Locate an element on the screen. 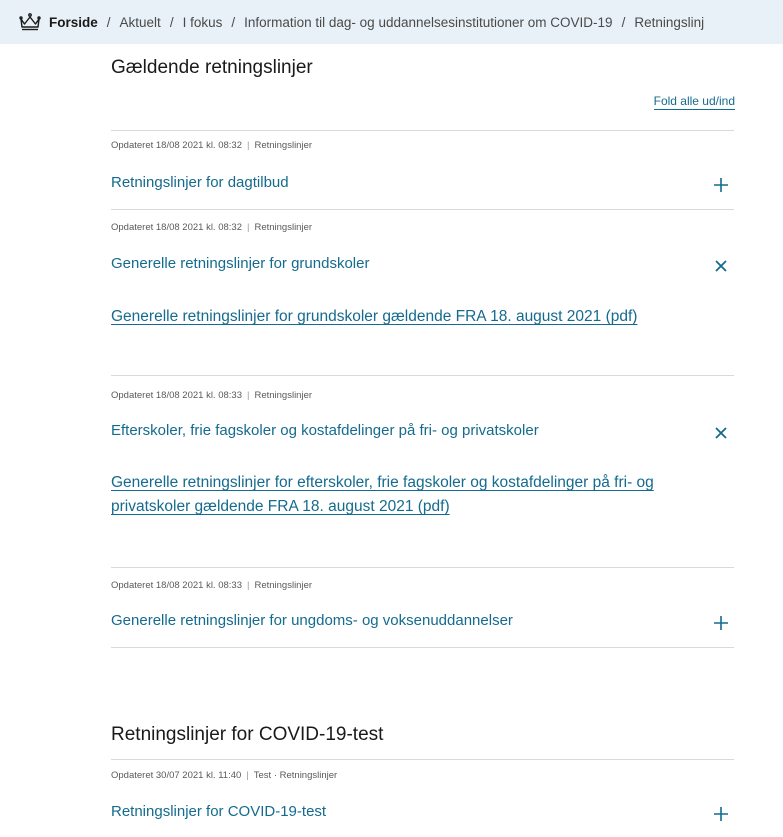 The image size is (783, 837). accordion-title-covid-test: Retningslinjer for COVID-19-test is located at coordinates (218, 811).